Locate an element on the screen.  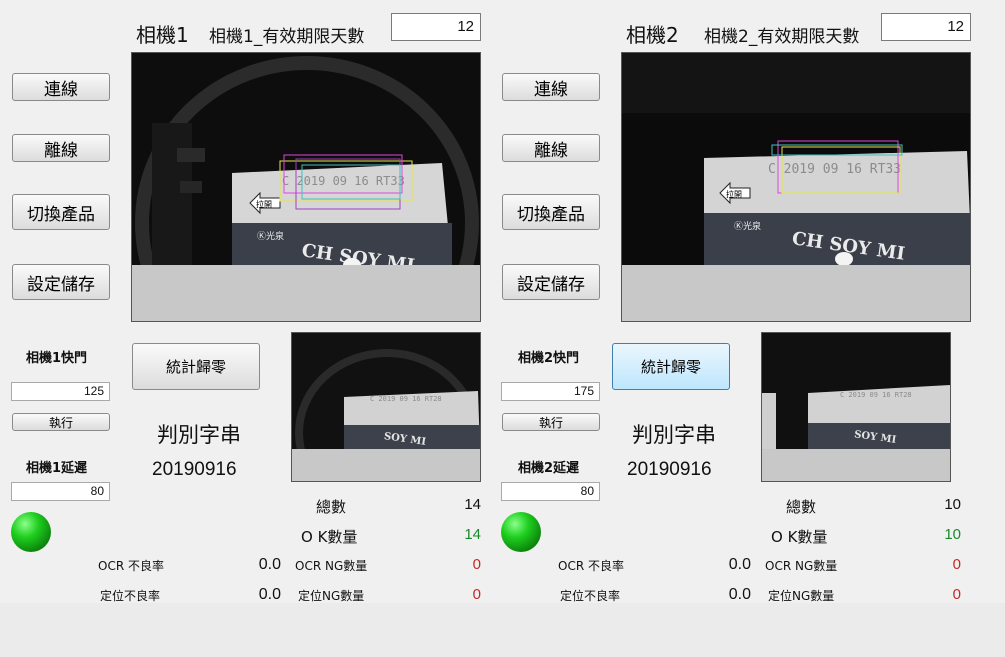
camera1-pos-rate-label: 定位不良率 is located at coordinates (130, 596).